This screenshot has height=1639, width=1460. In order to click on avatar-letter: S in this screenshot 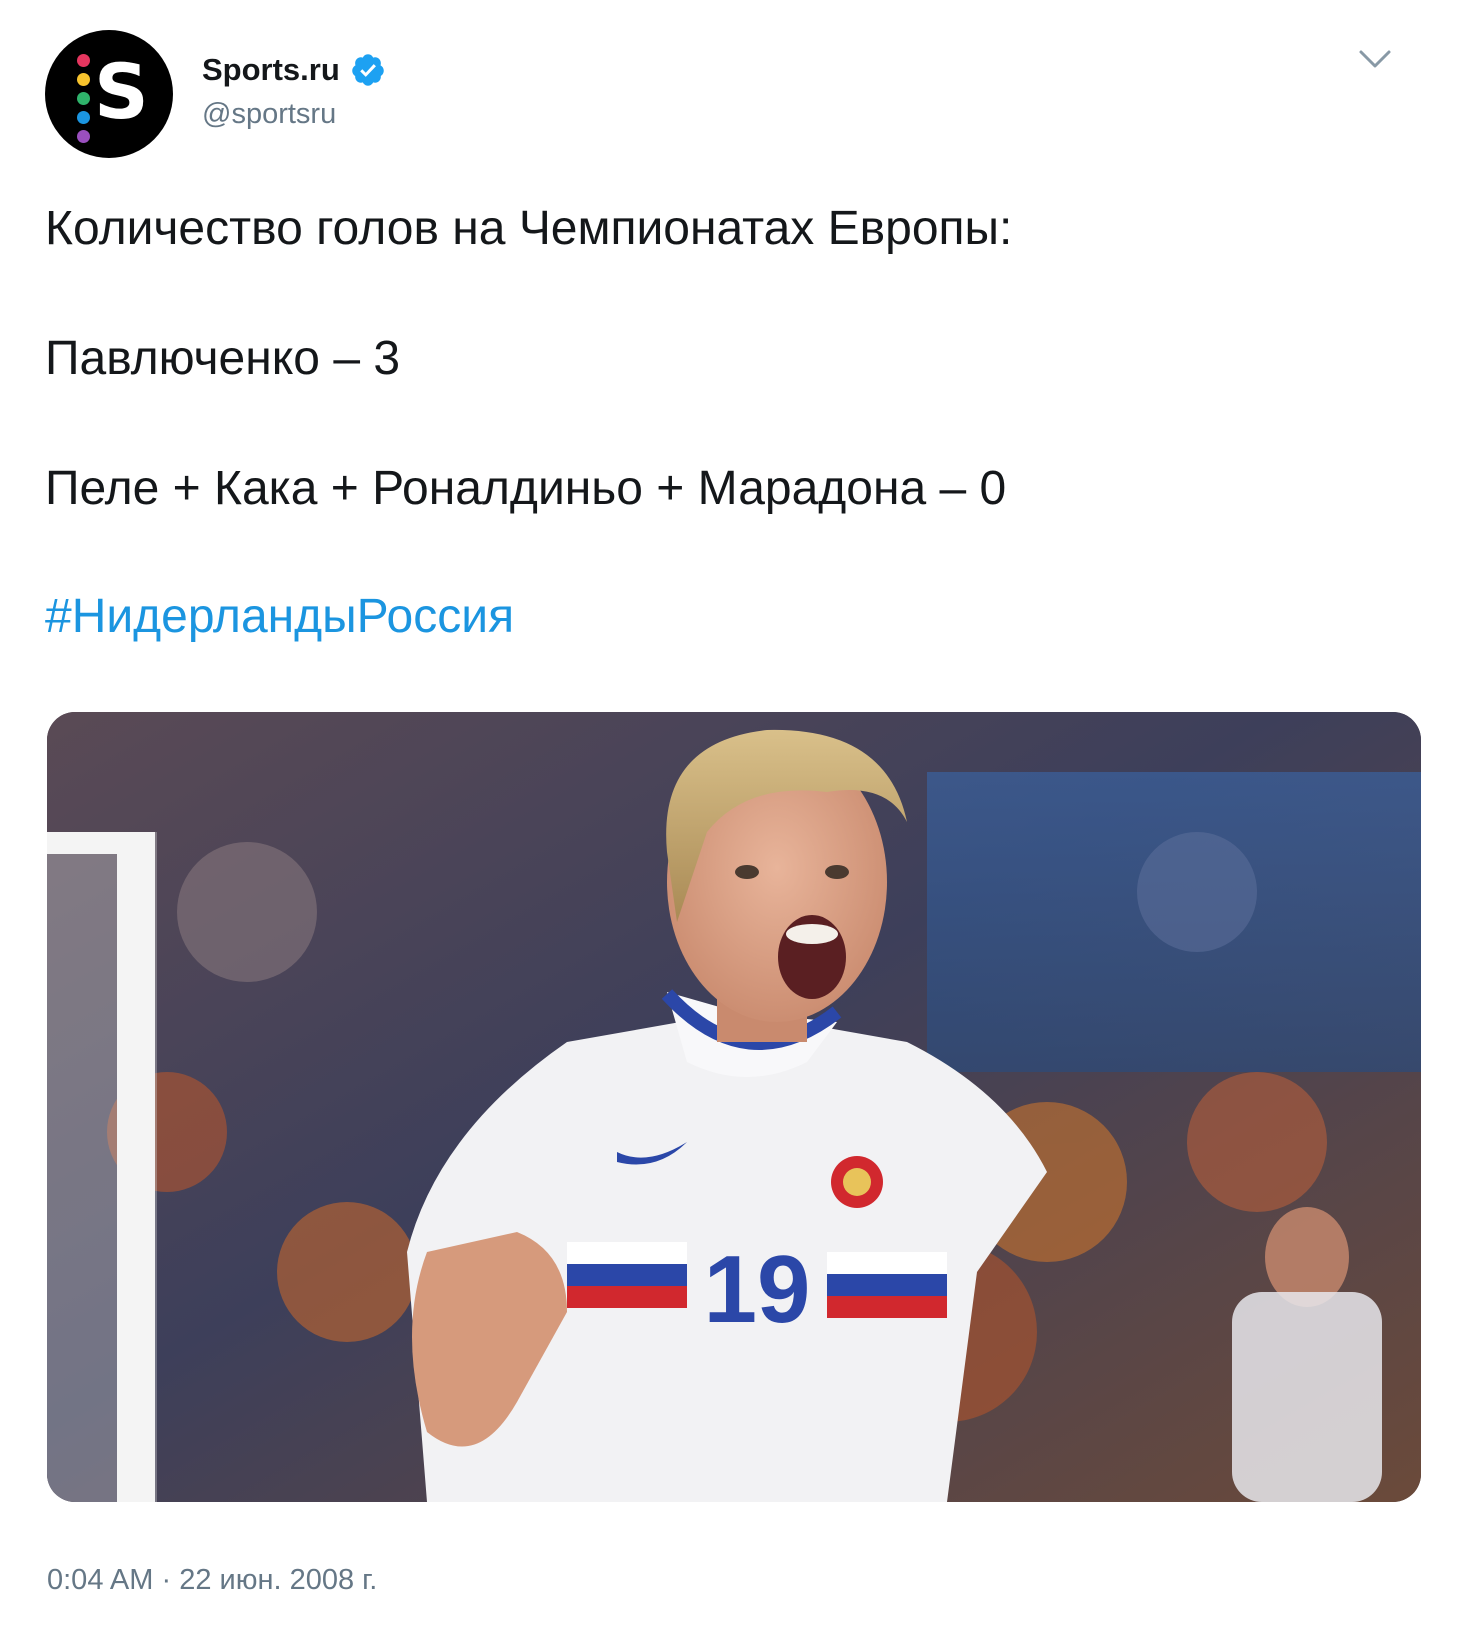, I will do `click(121, 91)`.